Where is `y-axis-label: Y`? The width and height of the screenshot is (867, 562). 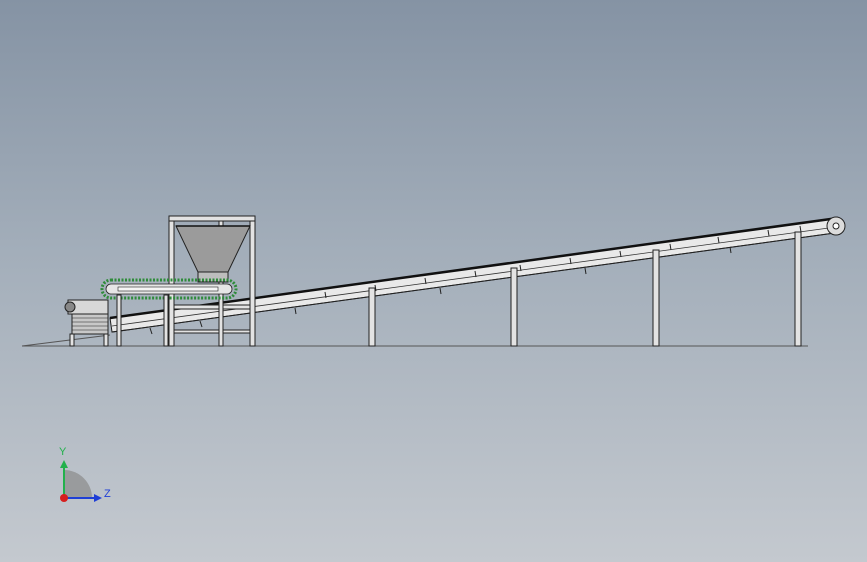
y-axis-label: Y is located at coordinates (63, 452).